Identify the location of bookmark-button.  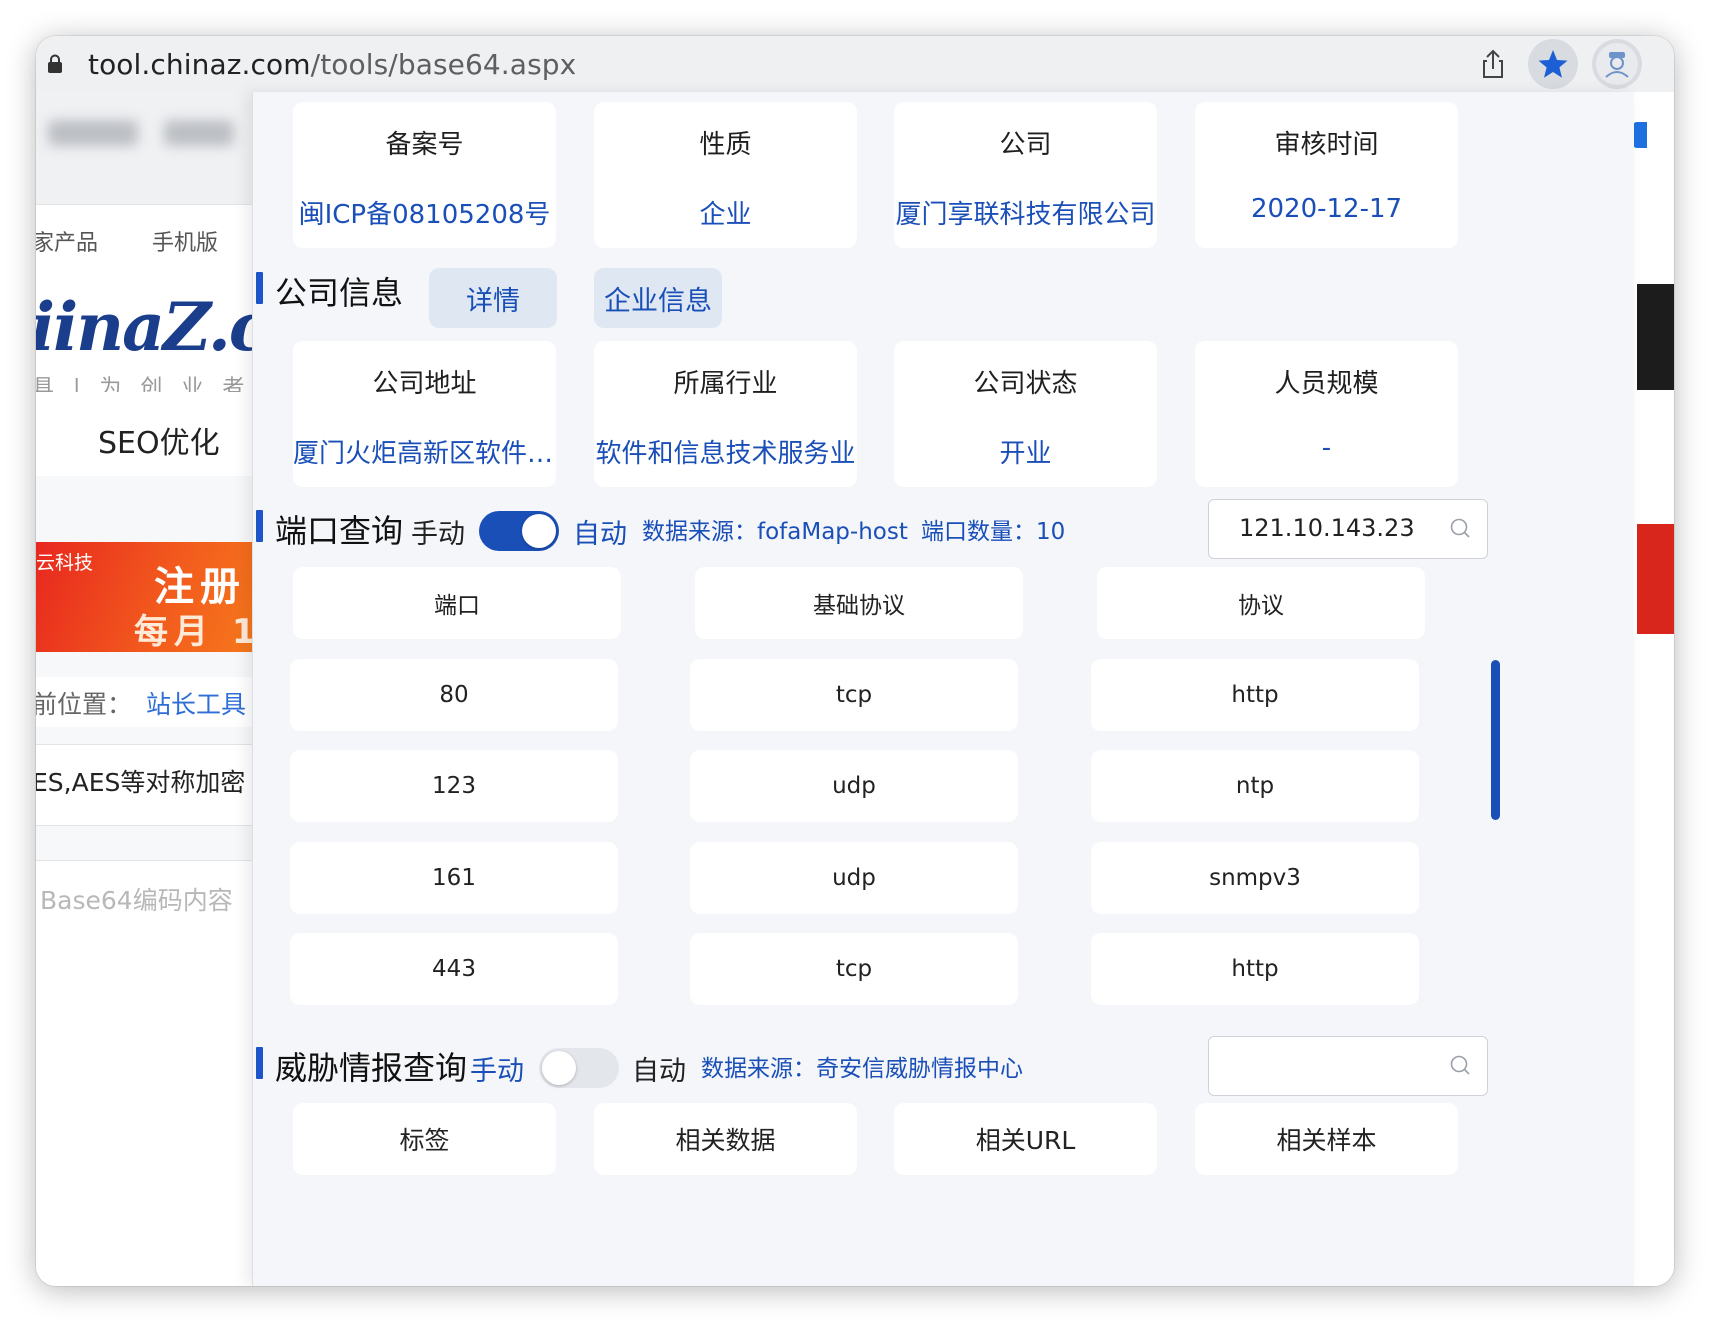
(1553, 64).